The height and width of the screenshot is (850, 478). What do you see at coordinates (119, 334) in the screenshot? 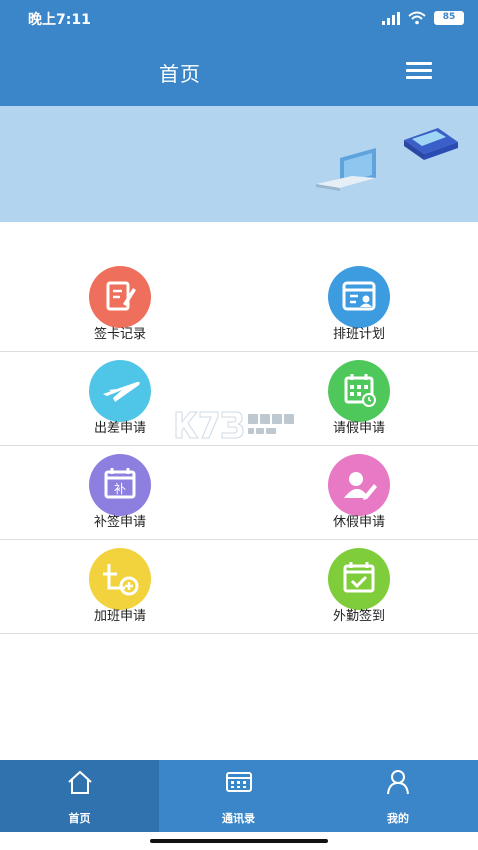
I see `grid-label: 签卡记录` at bounding box center [119, 334].